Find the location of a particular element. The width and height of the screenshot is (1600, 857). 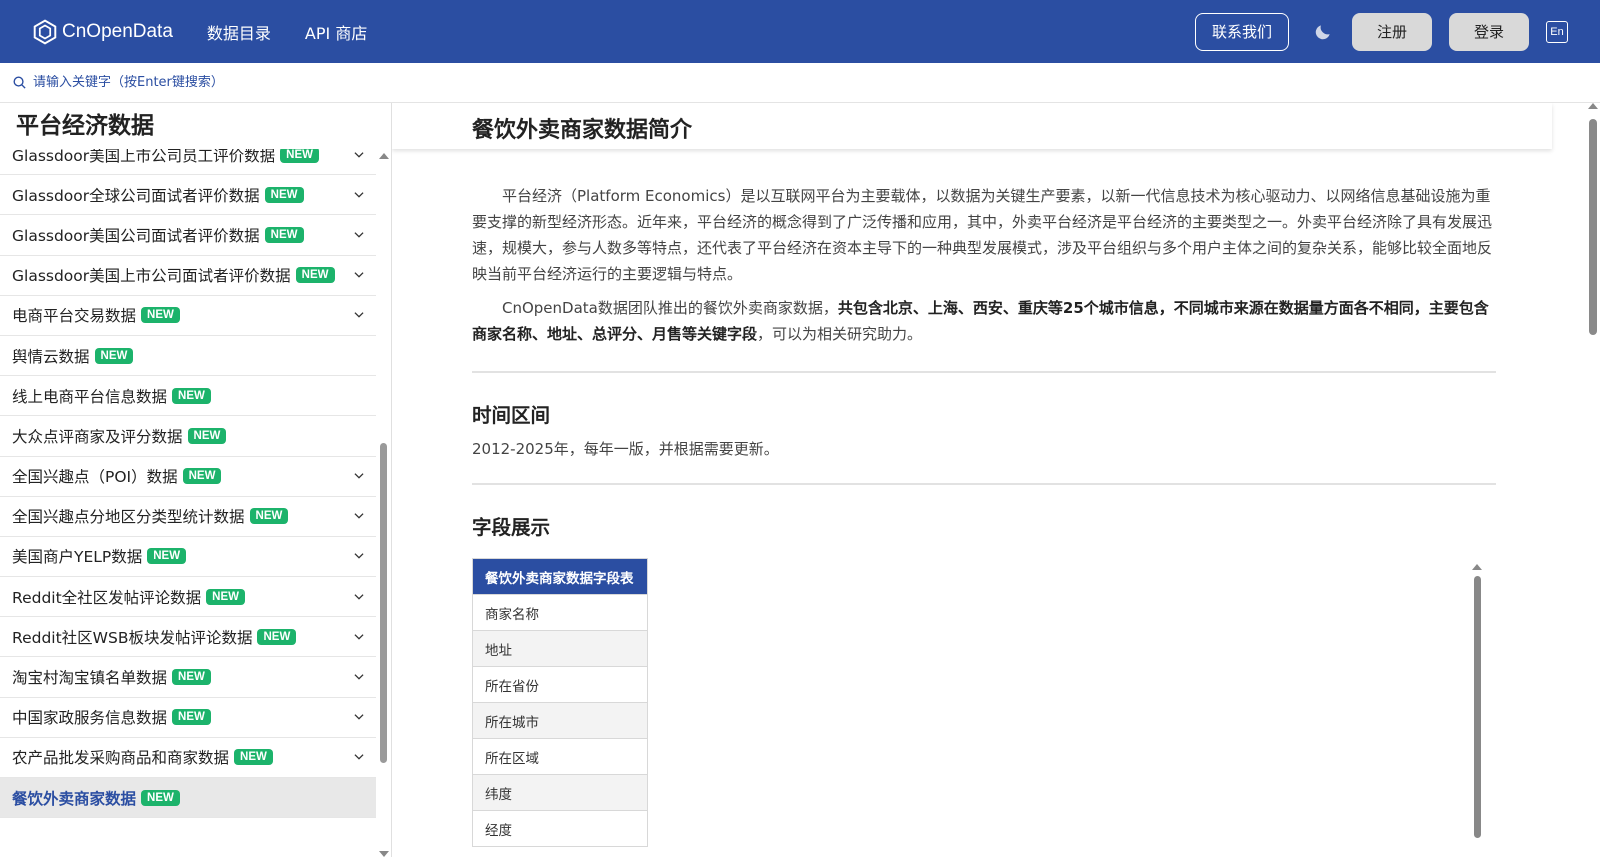

table-scroll-thumb is located at coordinates (1477, 707).